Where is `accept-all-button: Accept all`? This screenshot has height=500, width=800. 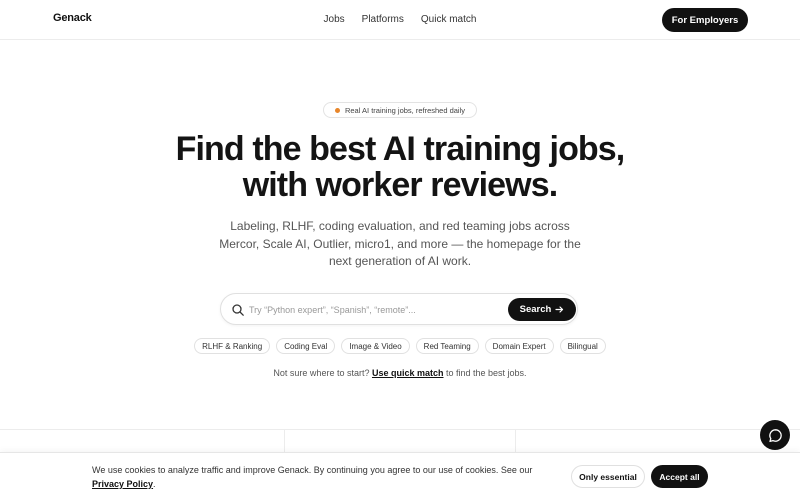 accept-all-button: Accept all is located at coordinates (679, 476).